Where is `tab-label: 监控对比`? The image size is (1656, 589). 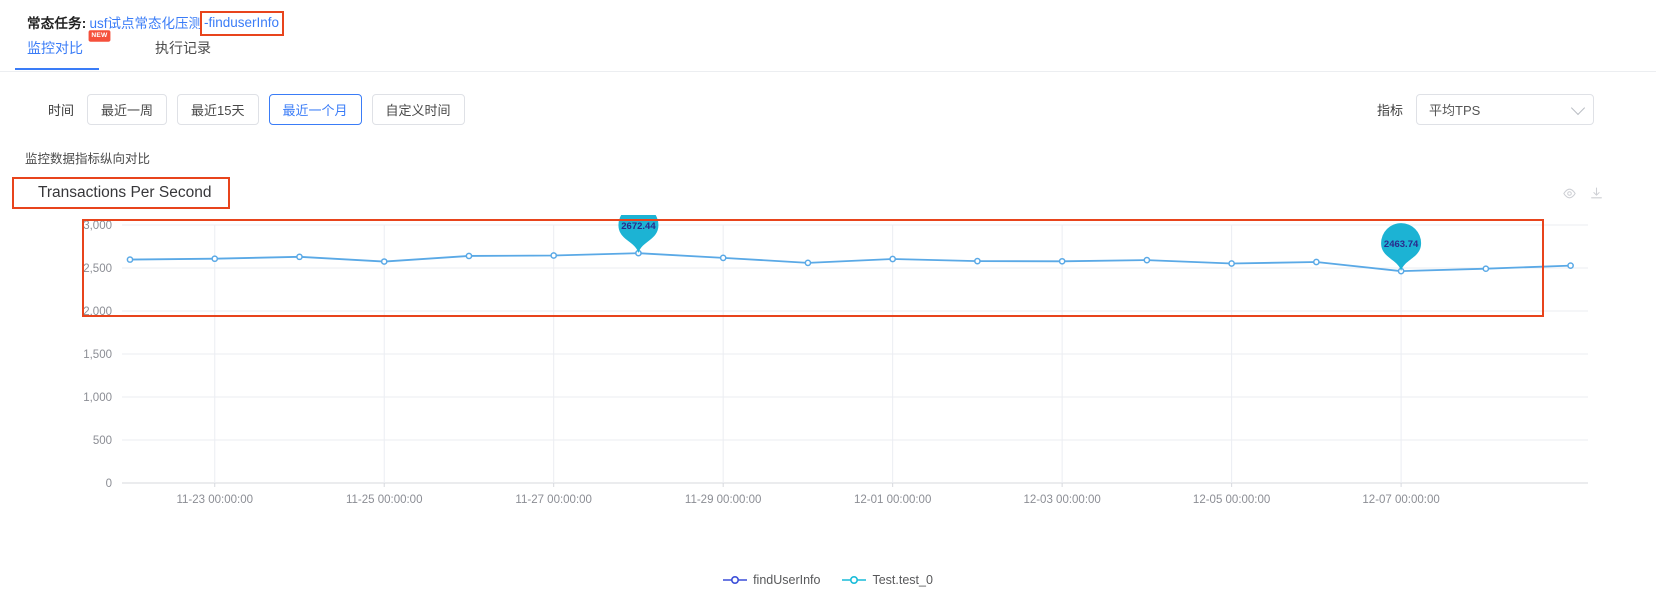 tab-label: 监控对比 is located at coordinates (55, 48).